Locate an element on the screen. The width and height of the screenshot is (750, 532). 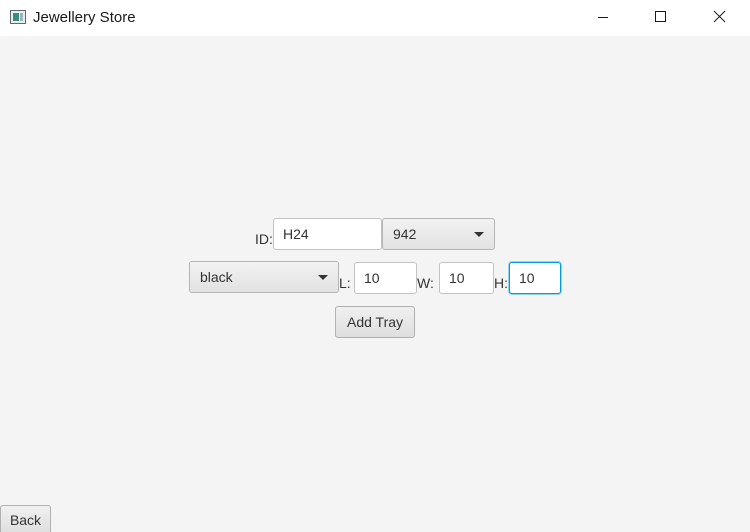
add-tray-button: Add Tray is located at coordinates (375, 322).